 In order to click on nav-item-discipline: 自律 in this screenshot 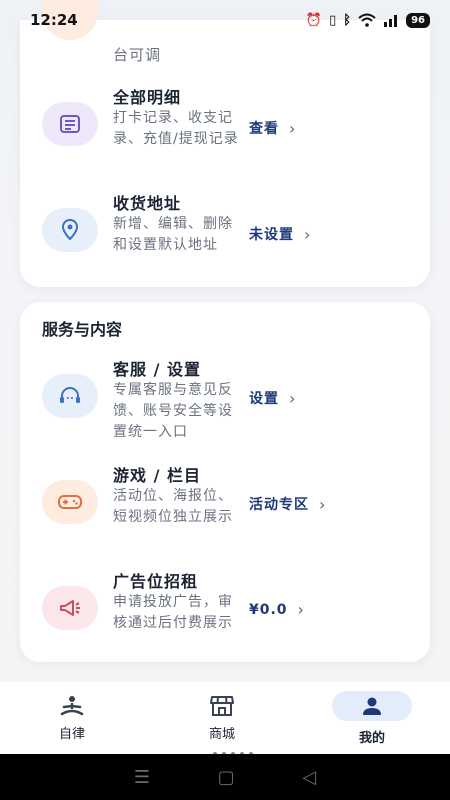, I will do `click(72, 718)`.